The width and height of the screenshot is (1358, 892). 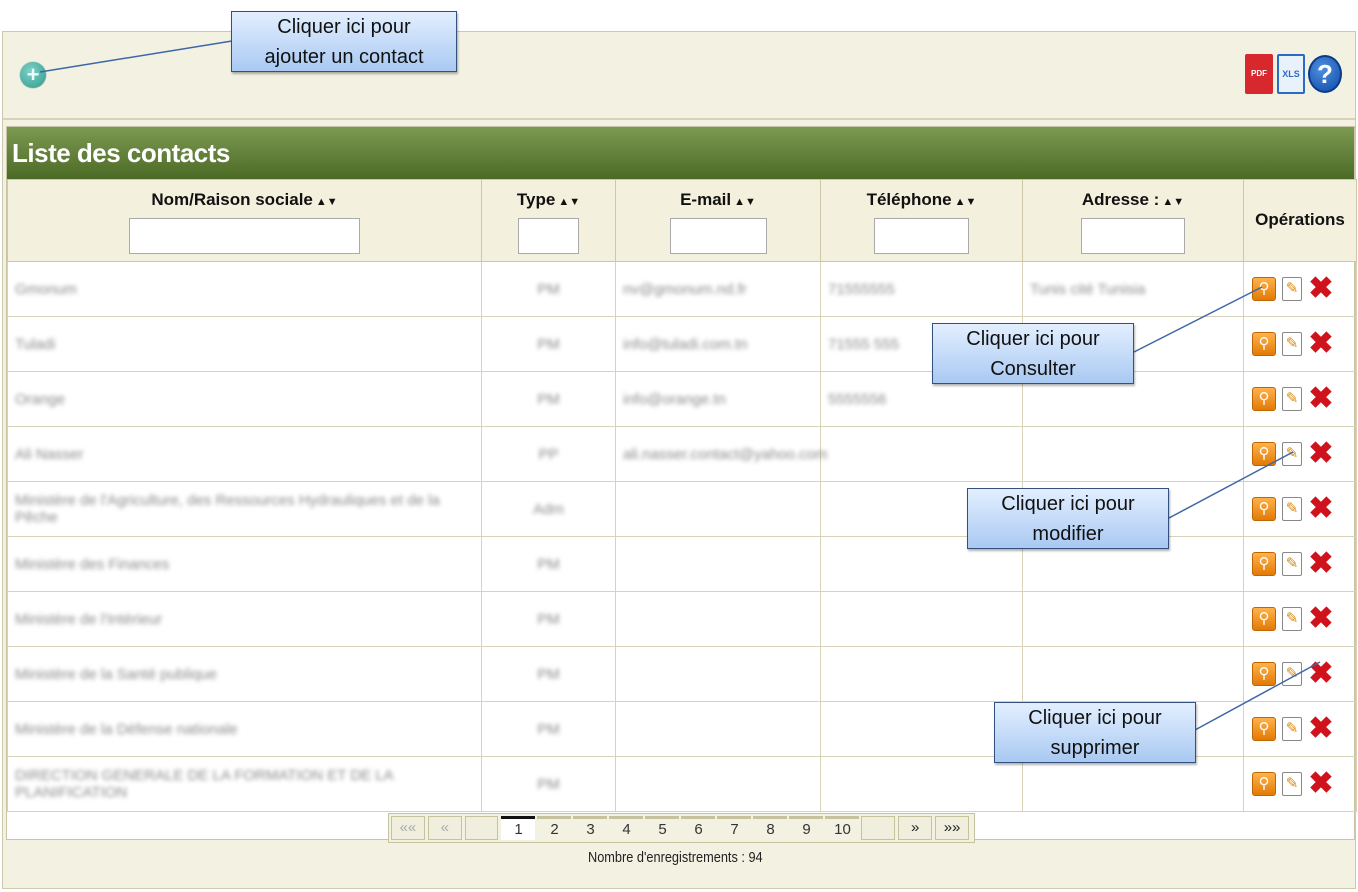 I want to click on callout-consult: Cliquer ici pour Consulter, so click(x=1033, y=353).